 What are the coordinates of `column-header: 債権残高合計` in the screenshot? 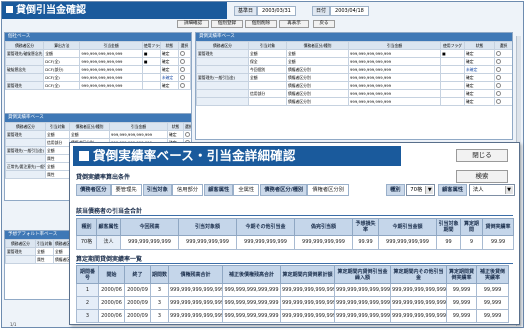 It's located at (195, 274).